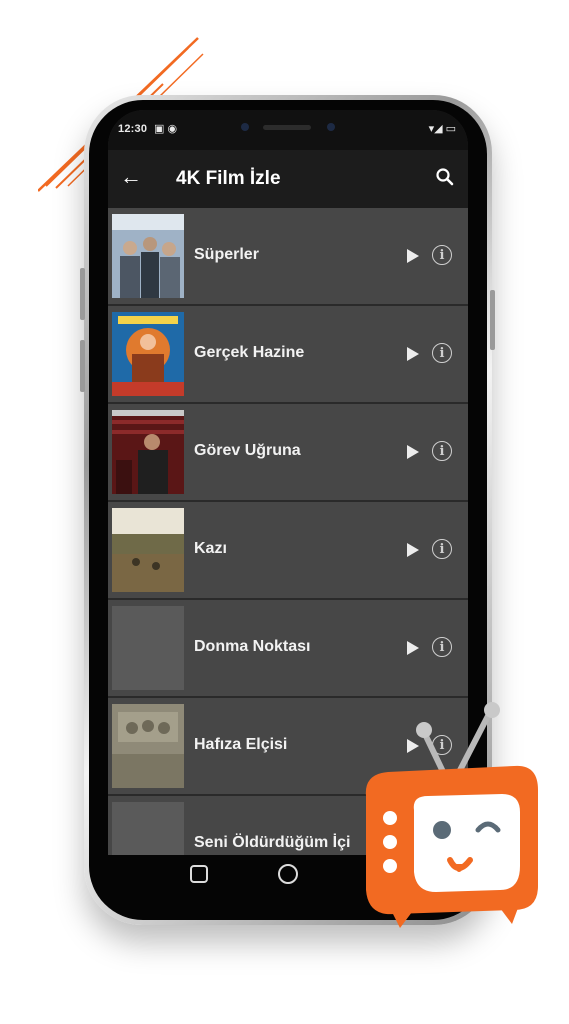 Image resolution: width=569 pixels, height=1024 pixels. Describe the element at coordinates (288, 550) in the screenshot. I see `list-item: Kazı i` at that location.